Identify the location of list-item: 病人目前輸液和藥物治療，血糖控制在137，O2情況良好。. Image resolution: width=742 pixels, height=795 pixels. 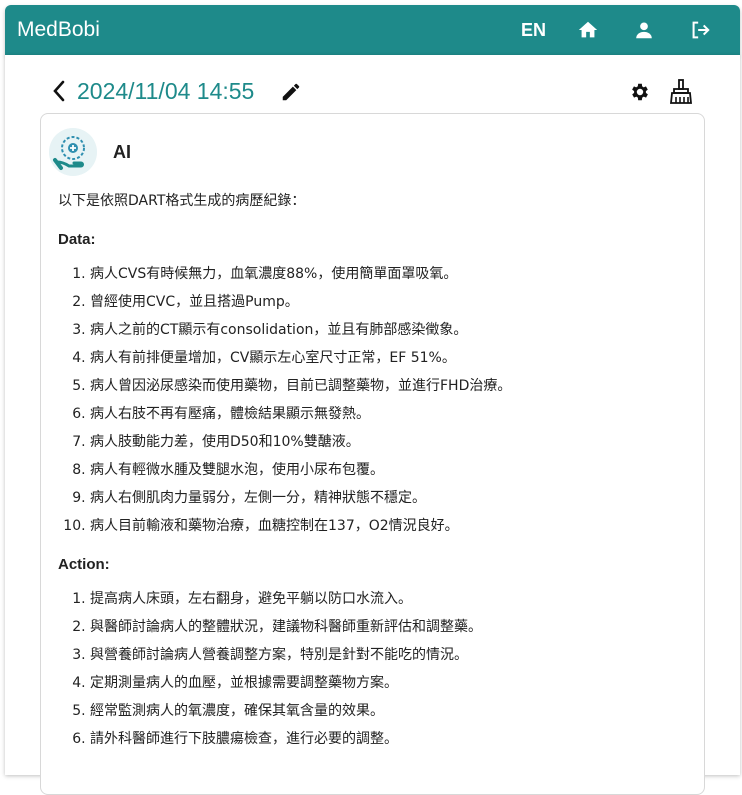
(389, 526).